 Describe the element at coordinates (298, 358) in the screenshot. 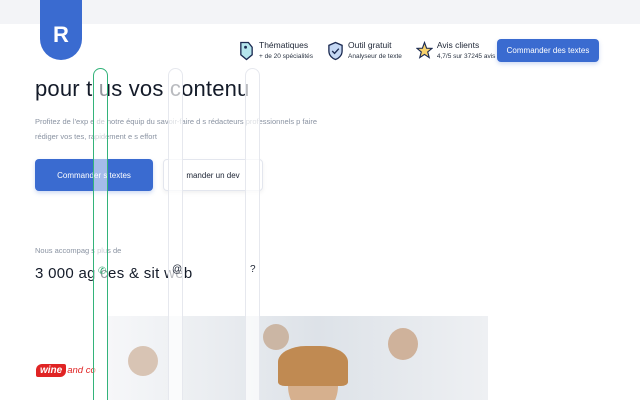

I see `team-photo` at that location.